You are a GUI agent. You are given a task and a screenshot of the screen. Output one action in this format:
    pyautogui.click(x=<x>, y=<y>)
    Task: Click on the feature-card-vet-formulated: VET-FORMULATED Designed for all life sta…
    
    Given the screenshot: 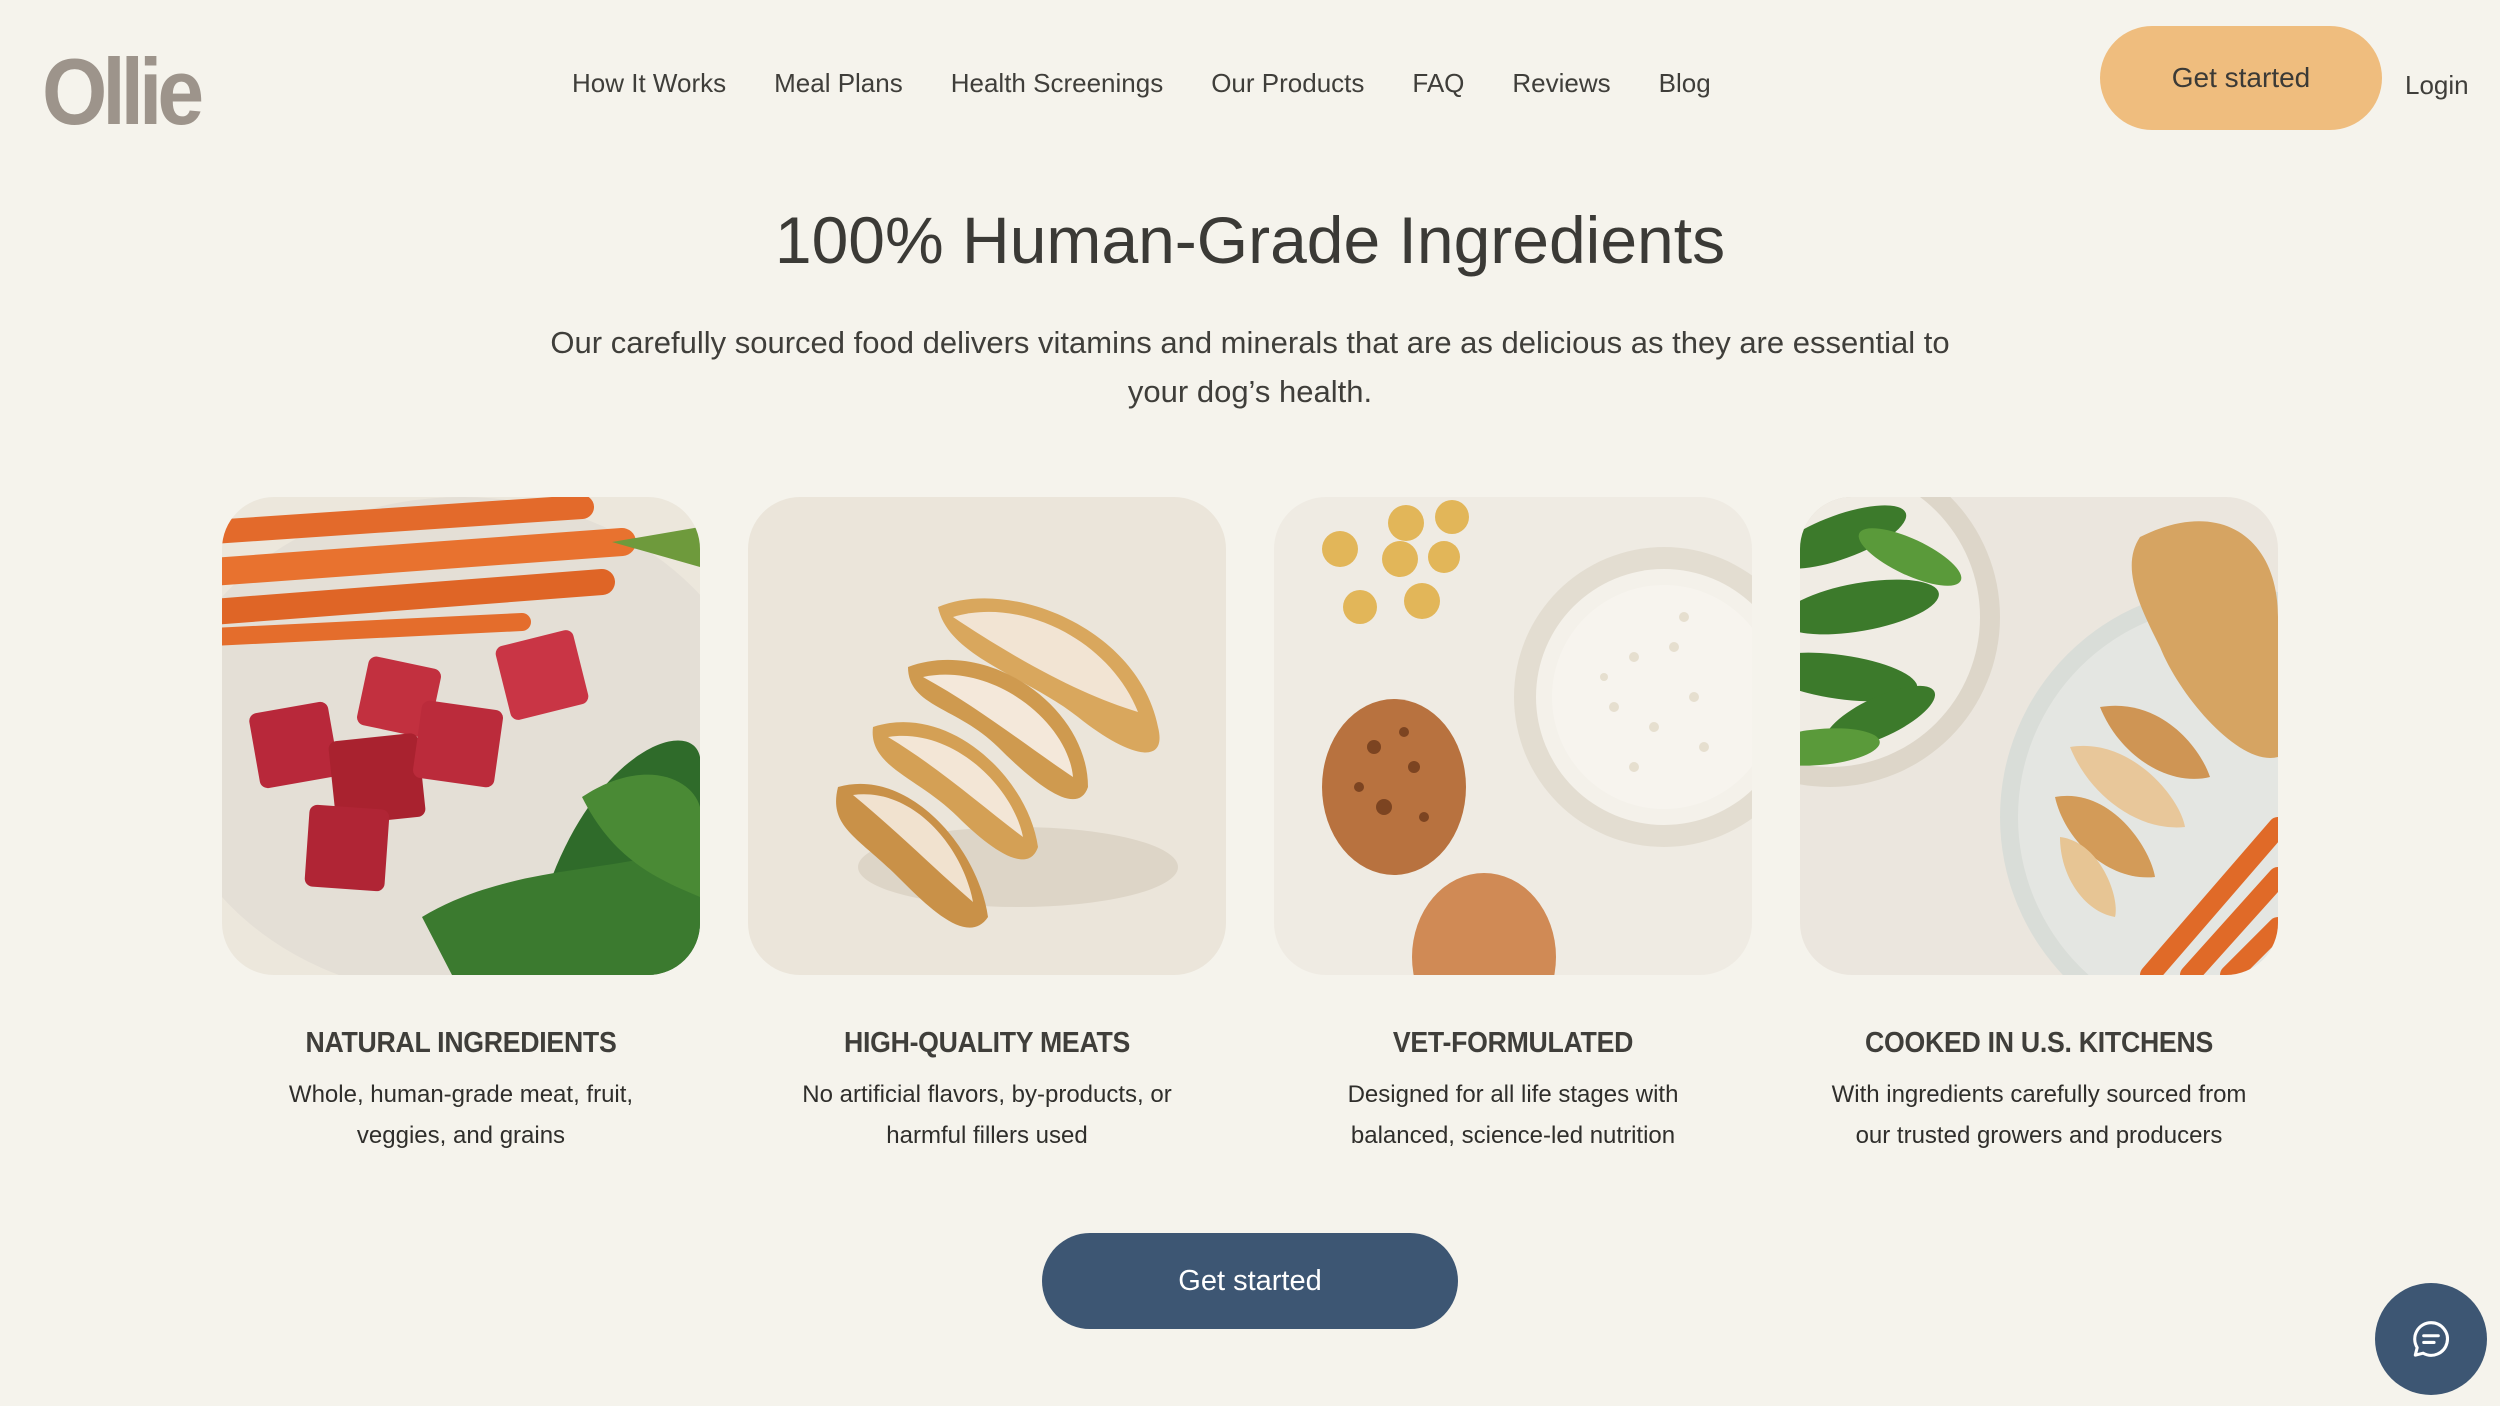 What is the action you would take?
    pyautogui.click(x=1513, y=826)
    